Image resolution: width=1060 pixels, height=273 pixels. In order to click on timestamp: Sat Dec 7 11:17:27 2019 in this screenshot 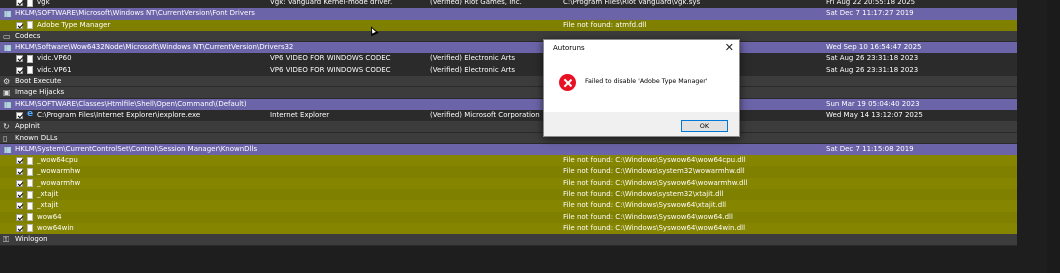, I will do `click(870, 13)`.